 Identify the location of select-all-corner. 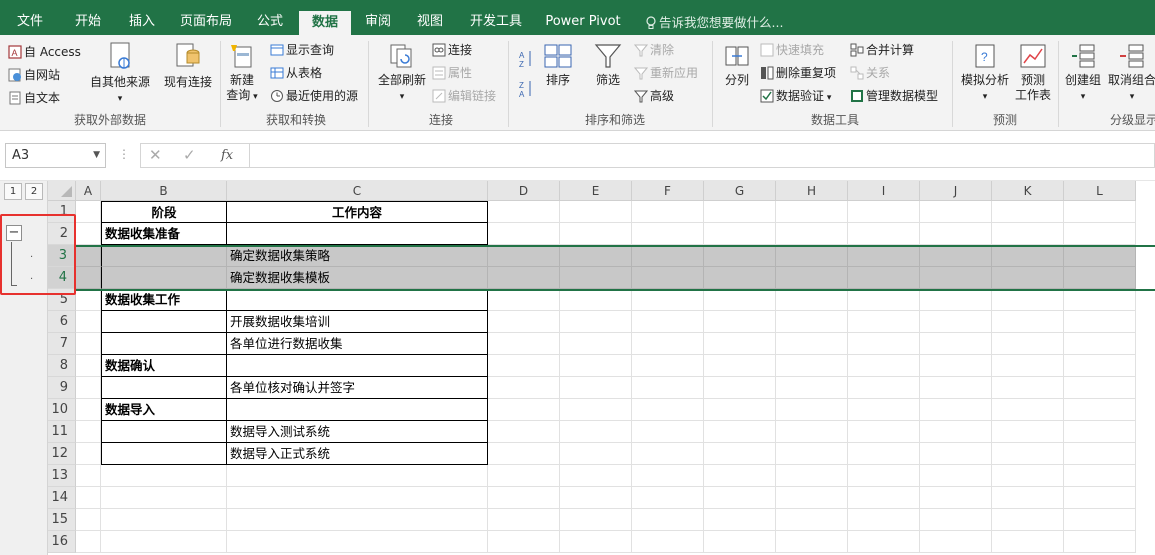
(62, 191).